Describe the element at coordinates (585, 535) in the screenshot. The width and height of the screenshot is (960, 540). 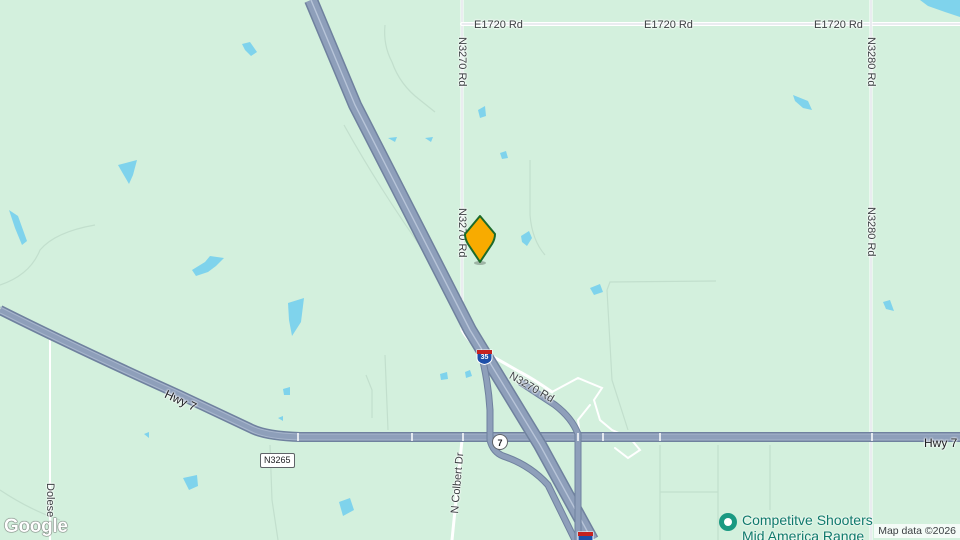
I see `interstate-shield-icon` at that location.